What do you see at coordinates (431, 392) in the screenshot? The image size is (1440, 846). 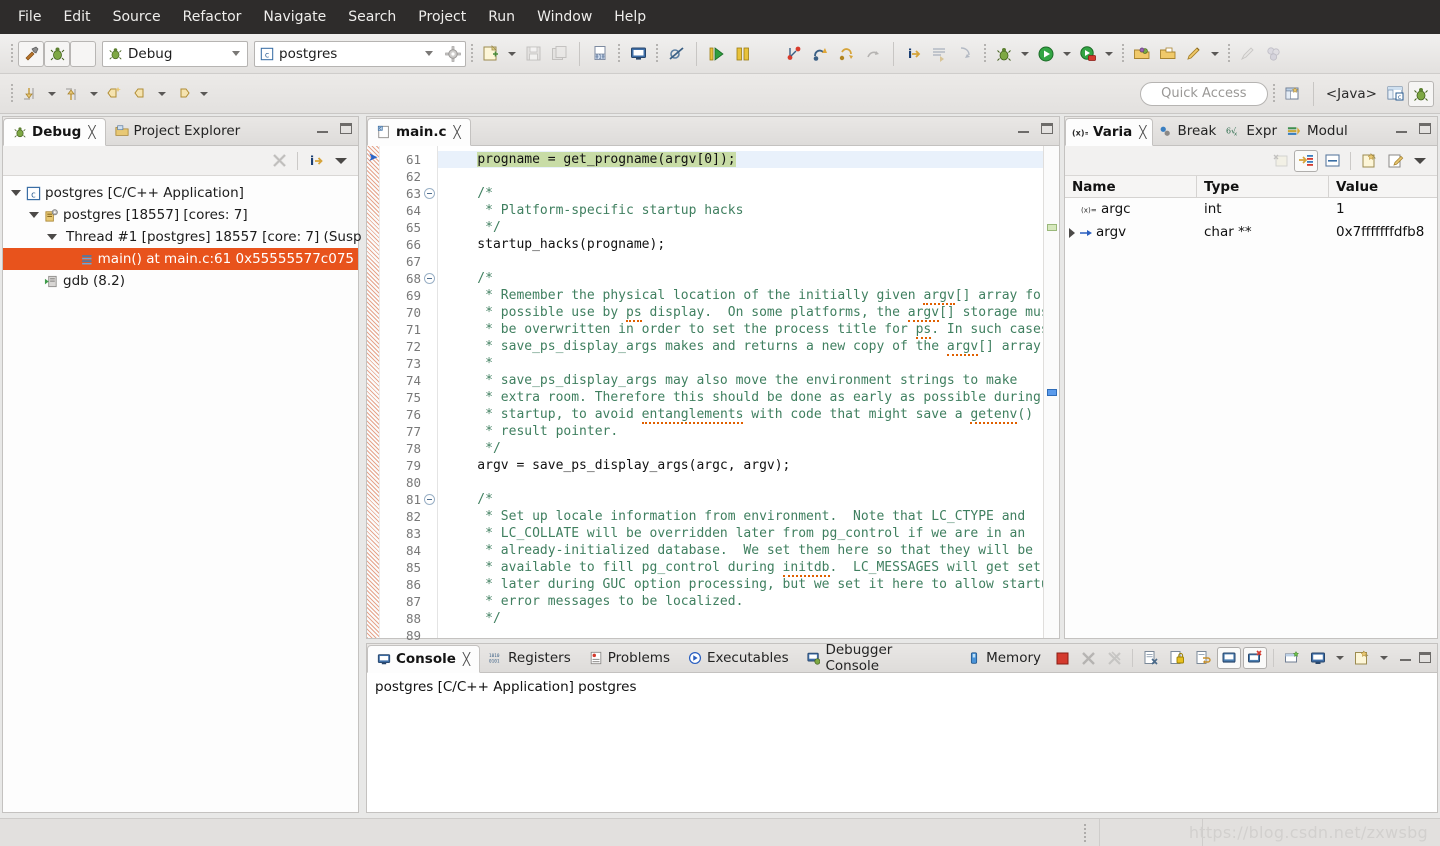 I see `editor-folding-column` at bounding box center [431, 392].